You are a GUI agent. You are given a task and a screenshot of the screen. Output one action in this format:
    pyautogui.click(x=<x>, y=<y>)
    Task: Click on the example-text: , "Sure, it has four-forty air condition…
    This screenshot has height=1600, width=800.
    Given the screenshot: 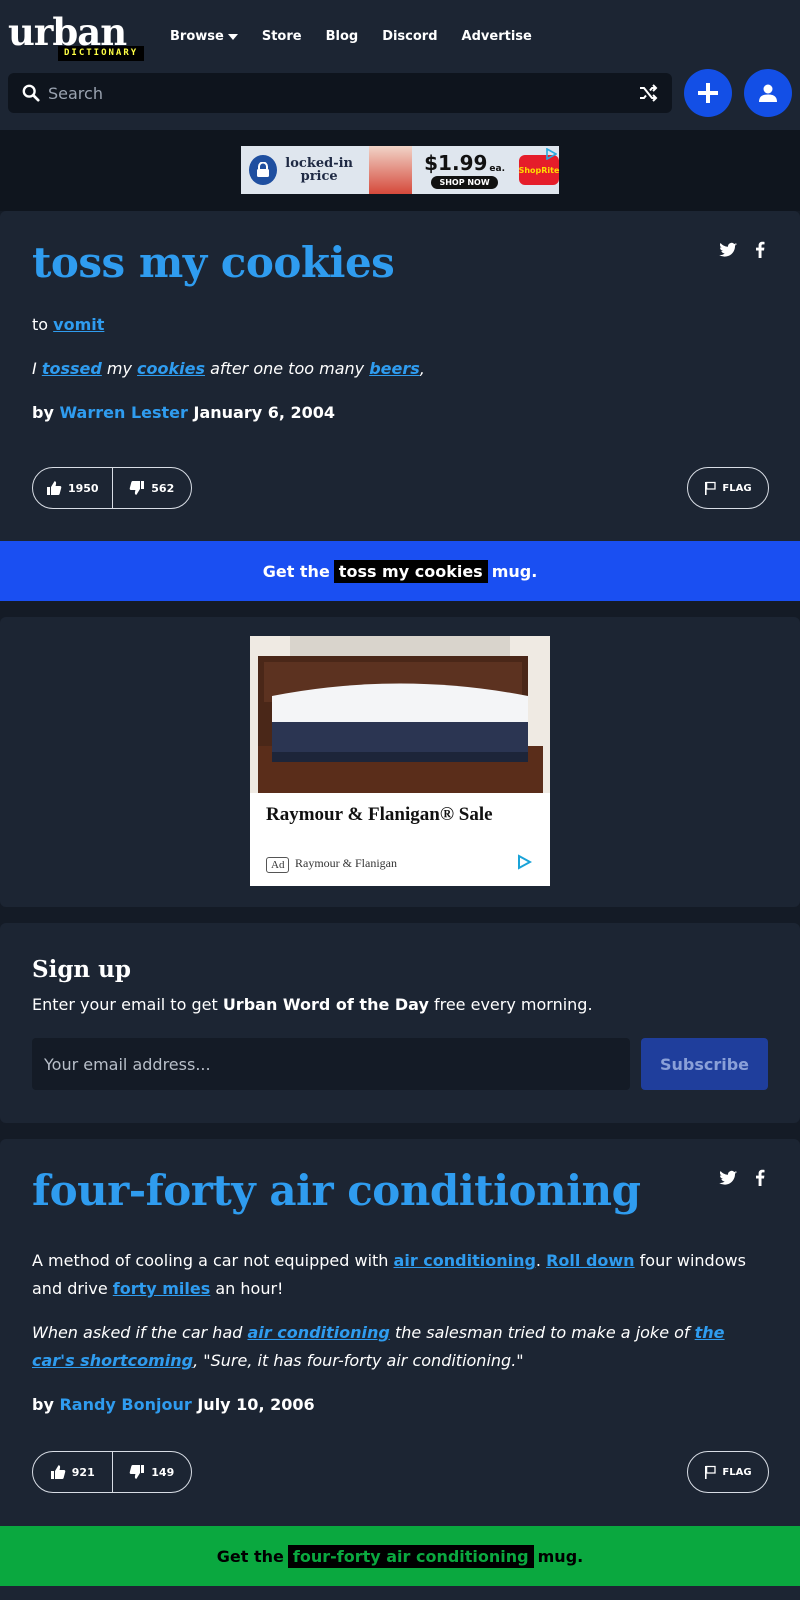 What is the action you would take?
    pyautogui.click(x=358, y=1360)
    